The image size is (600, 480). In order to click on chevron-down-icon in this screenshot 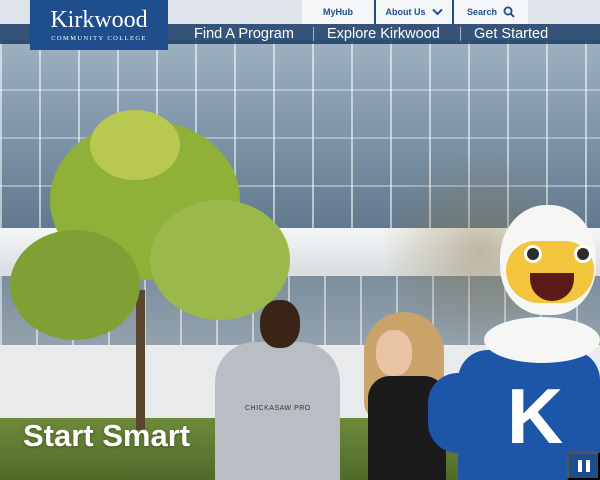, I will do `click(437, 12)`.